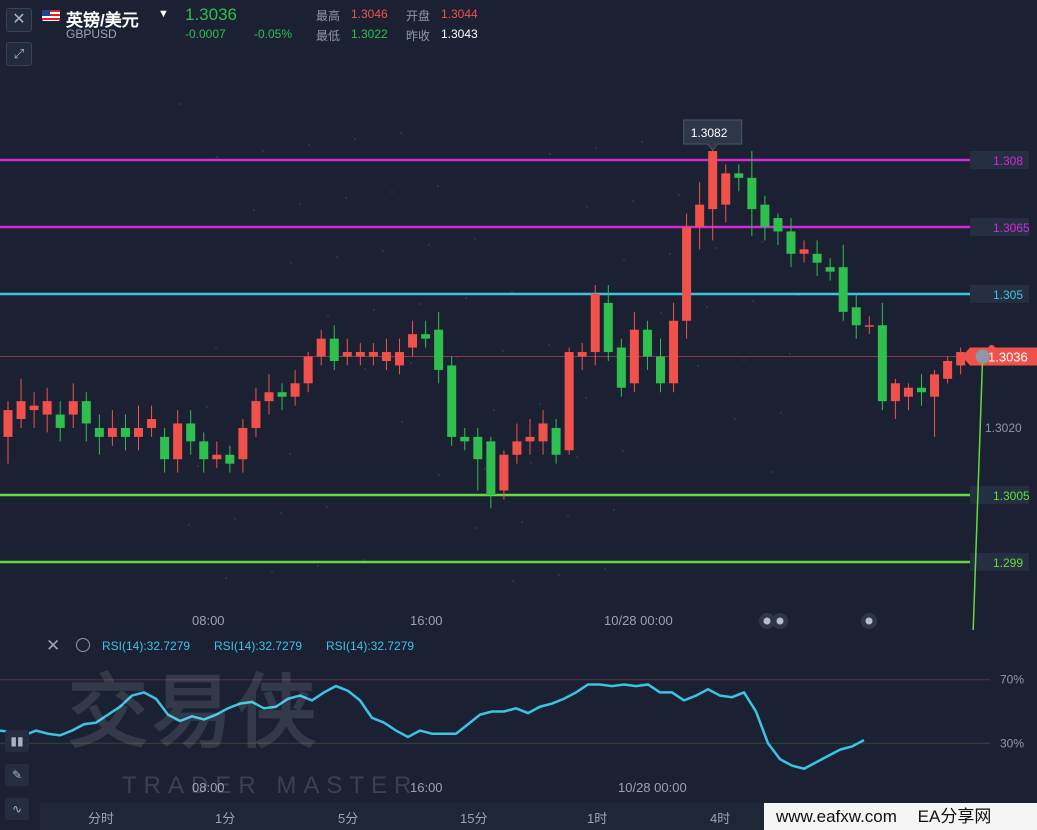 The width and height of the screenshot is (1037, 830). What do you see at coordinates (17, 809) in the screenshot?
I see `line-tool-icon: ∿` at bounding box center [17, 809].